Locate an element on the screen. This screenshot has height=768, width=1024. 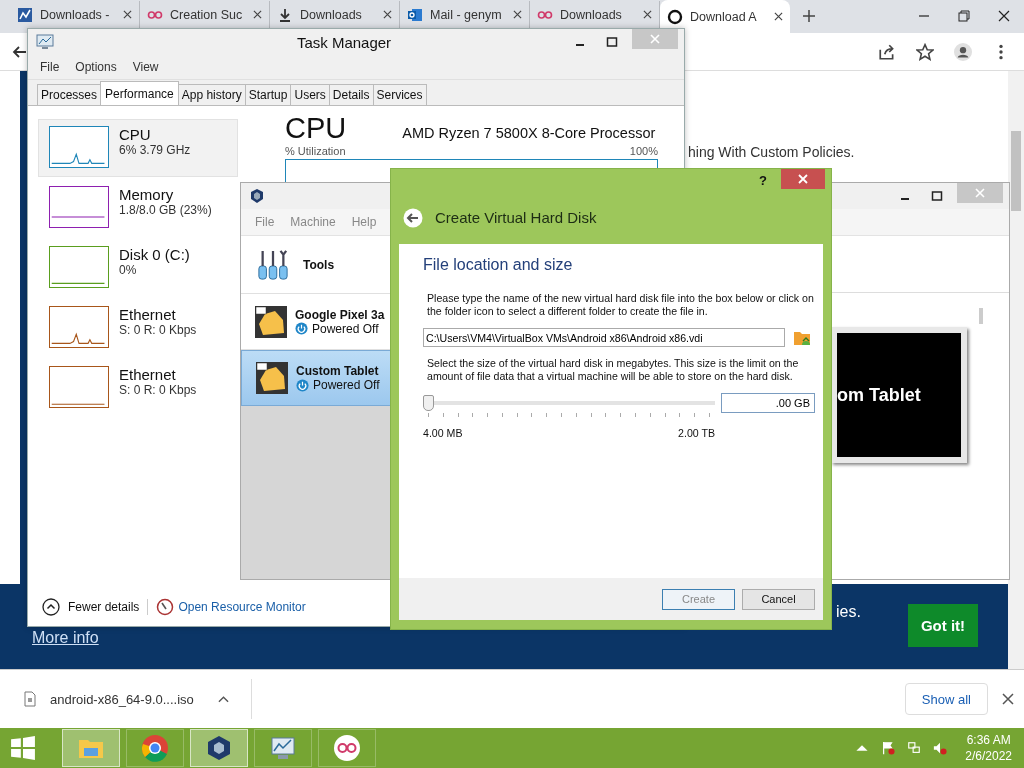
tab: Performance is located at coordinates (139, 93).